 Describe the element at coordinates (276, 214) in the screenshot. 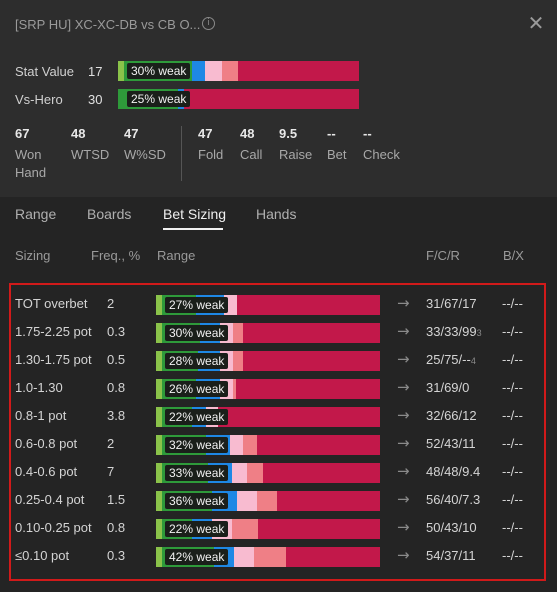

I see `tab-hands: Hands` at that location.